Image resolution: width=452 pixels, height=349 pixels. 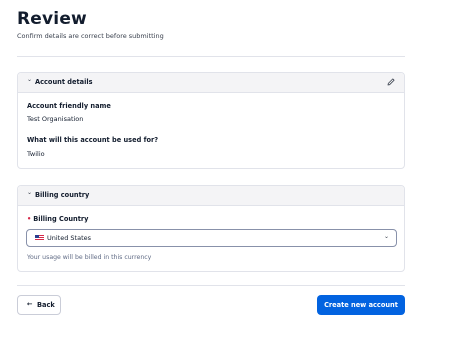 What do you see at coordinates (30, 304) in the screenshot?
I see `arrow-left-icon: ←` at bounding box center [30, 304].